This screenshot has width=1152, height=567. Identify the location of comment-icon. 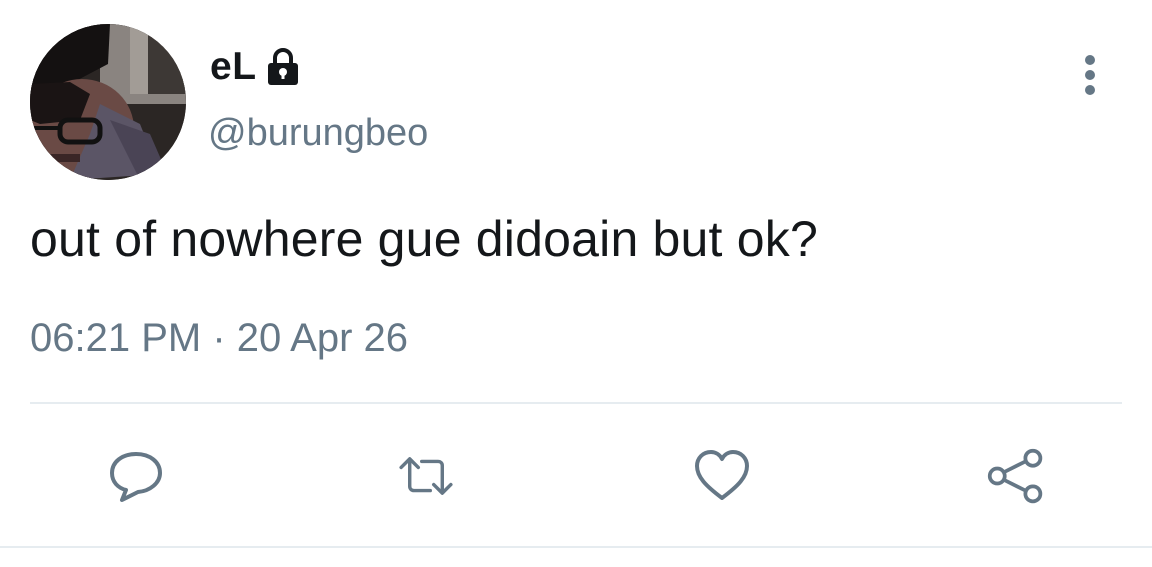
(136, 477).